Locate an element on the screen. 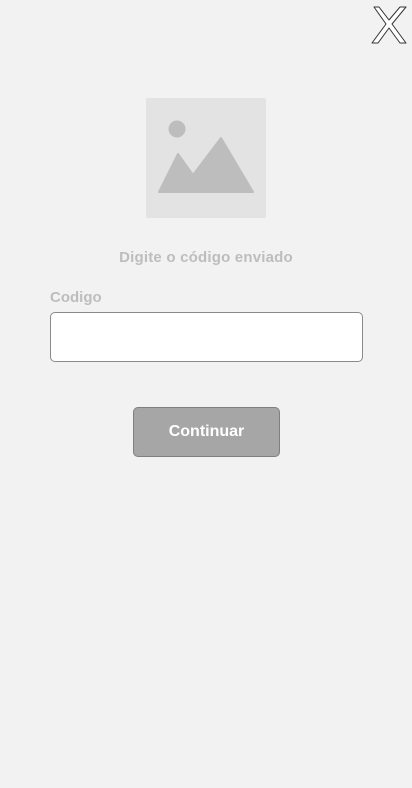 The width and height of the screenshot is (412, 788). page-subtitle: Digite o código enviado is located at coordinates (206, 257).